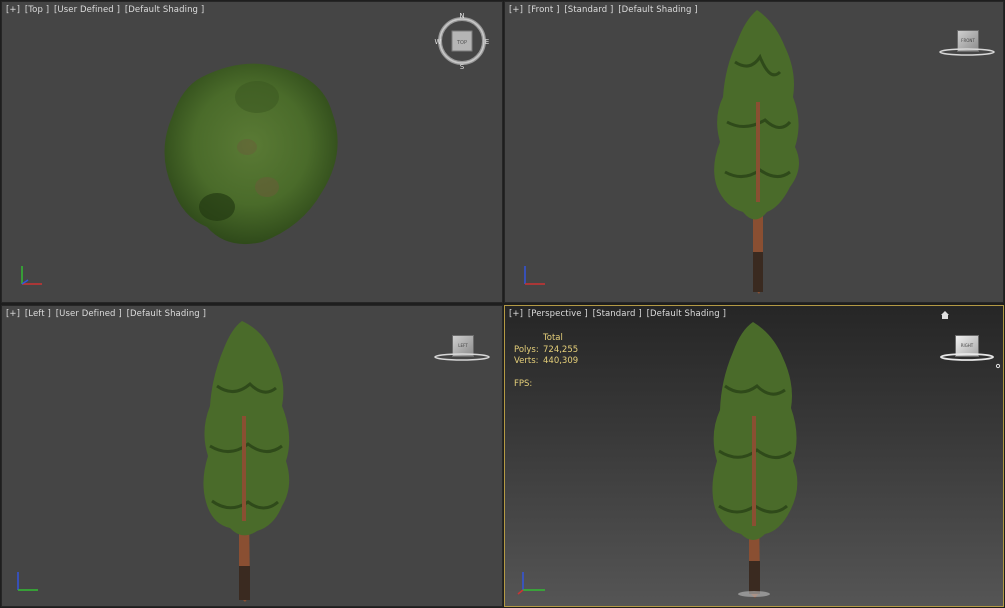 This screenshot has width=1005, height=608. I want to click on compass-s-label: S, so click(462, 66).